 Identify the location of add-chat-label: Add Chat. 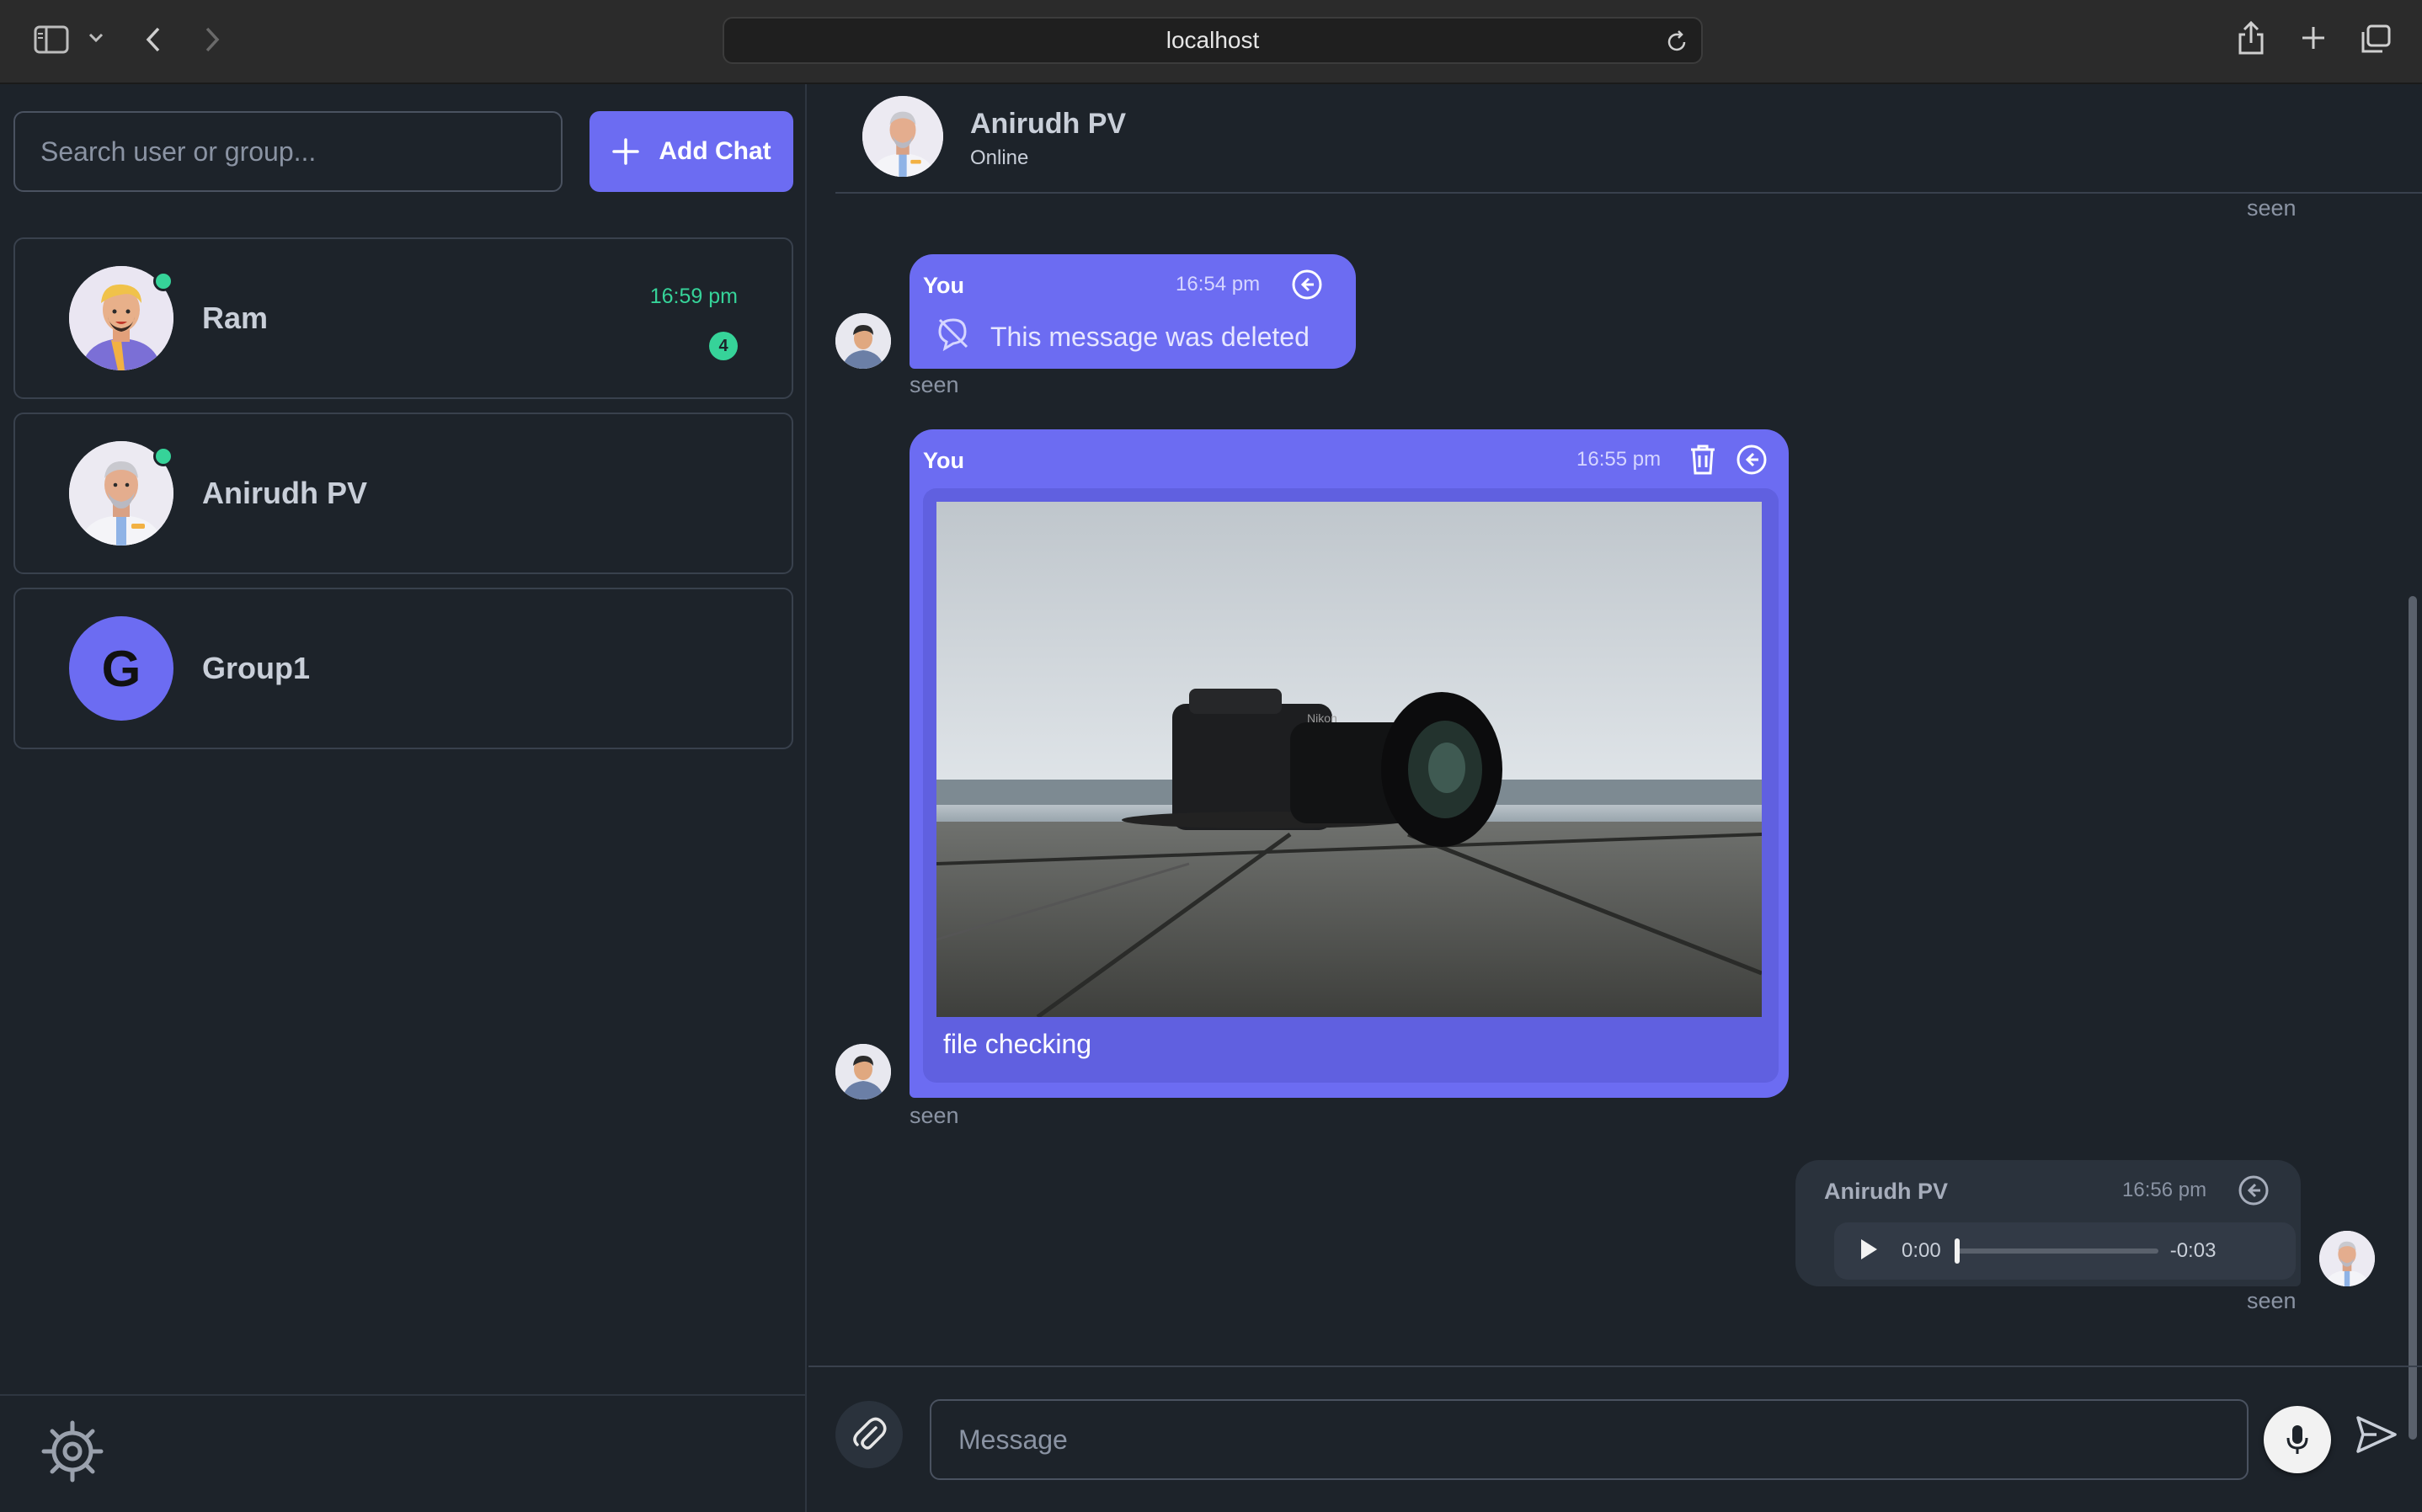
(715, 151).